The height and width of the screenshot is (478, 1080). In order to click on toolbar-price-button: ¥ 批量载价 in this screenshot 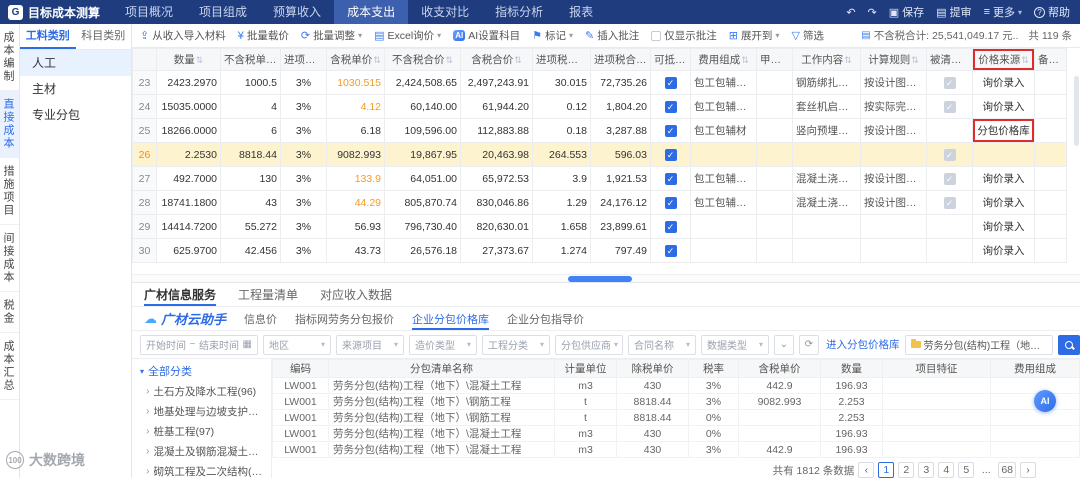, I will do `click(263, 35)`.